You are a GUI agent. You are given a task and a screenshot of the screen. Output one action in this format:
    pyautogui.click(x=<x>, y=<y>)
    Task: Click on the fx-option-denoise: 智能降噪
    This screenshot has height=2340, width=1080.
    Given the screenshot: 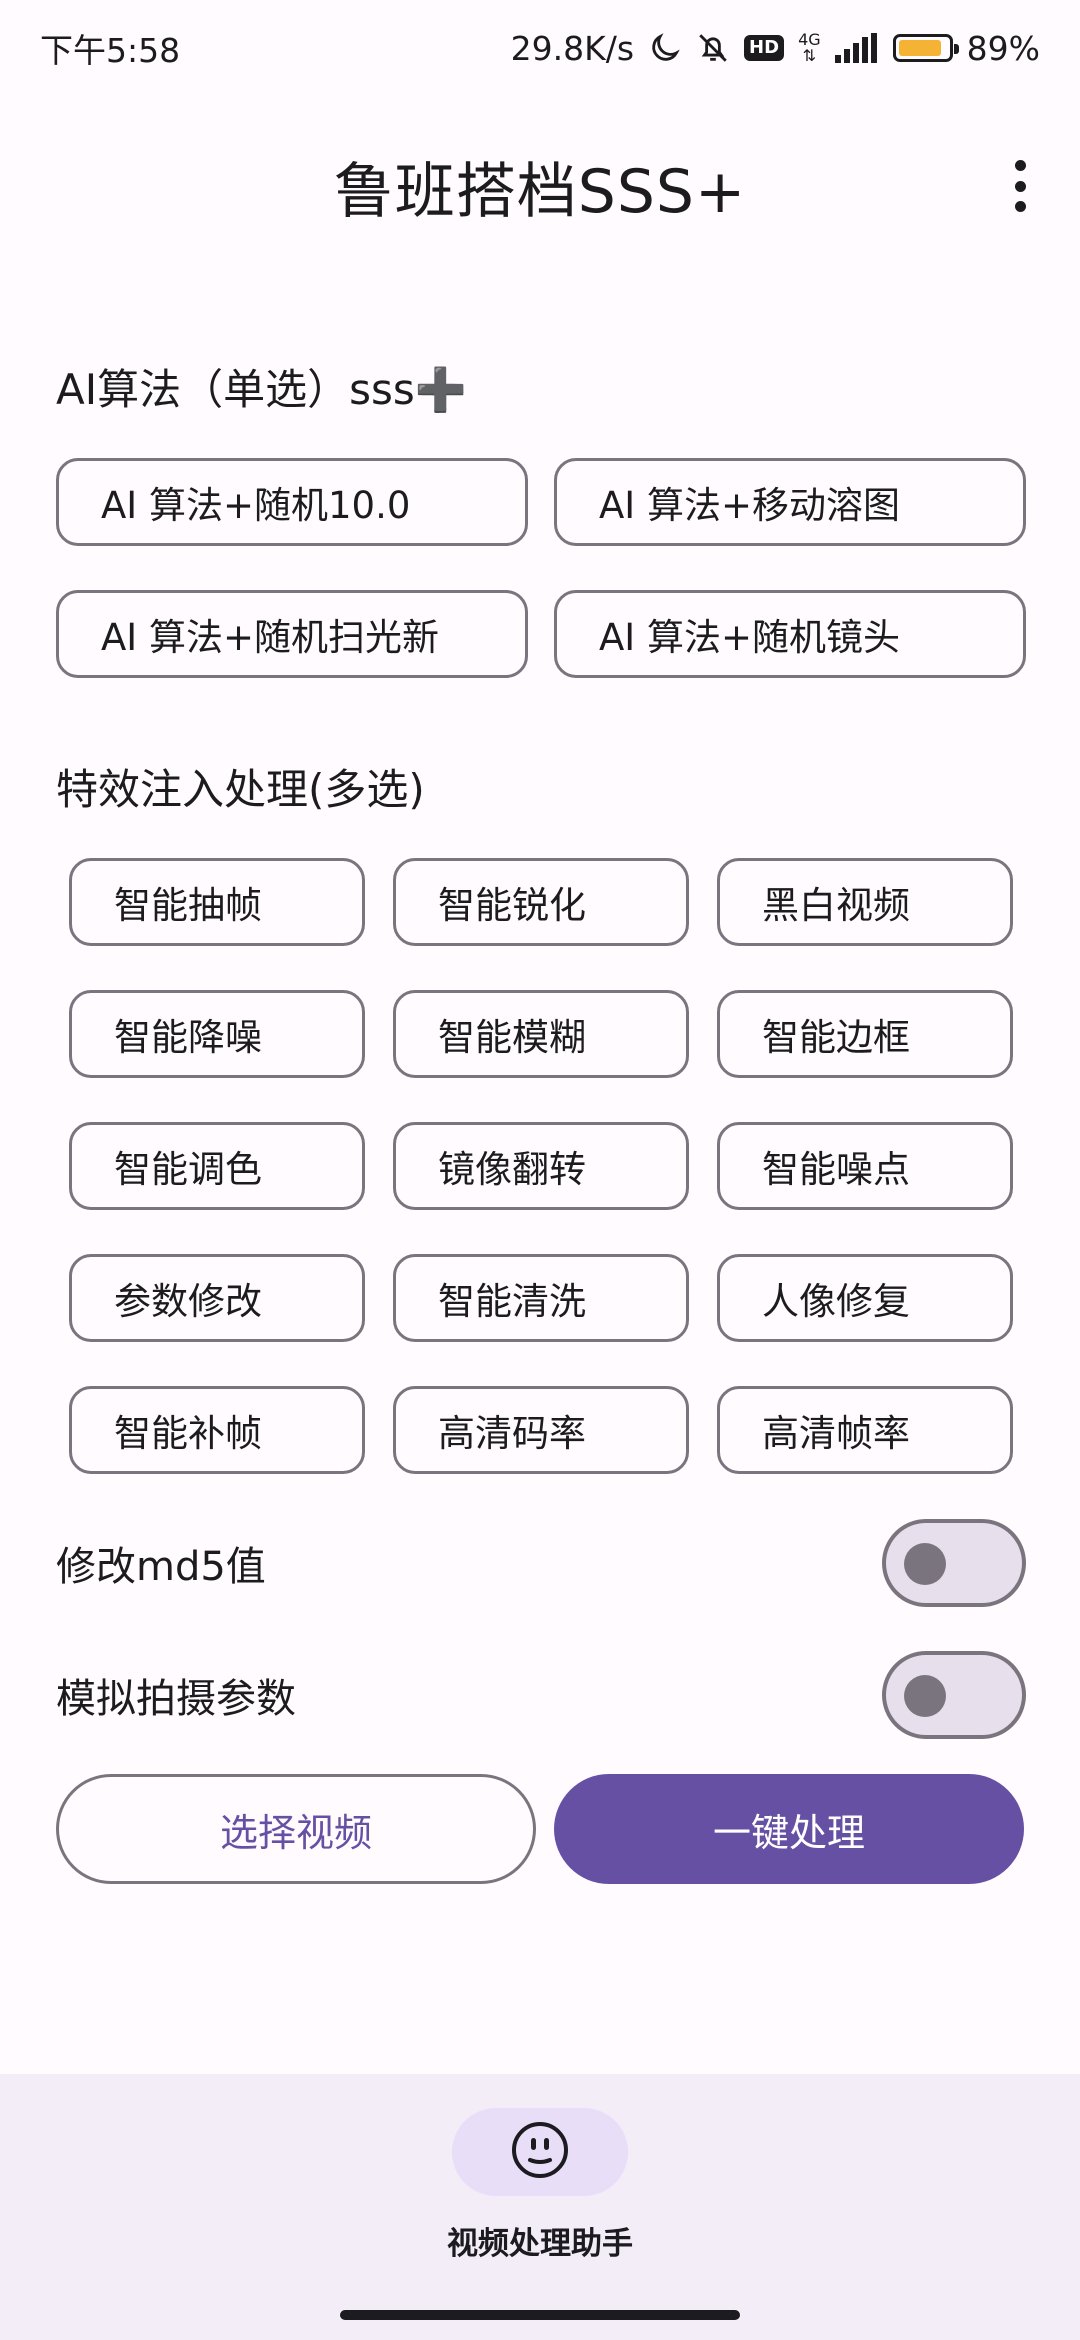 What is the action you would take?
    pyautogui.click(x=217, y=1034)
    